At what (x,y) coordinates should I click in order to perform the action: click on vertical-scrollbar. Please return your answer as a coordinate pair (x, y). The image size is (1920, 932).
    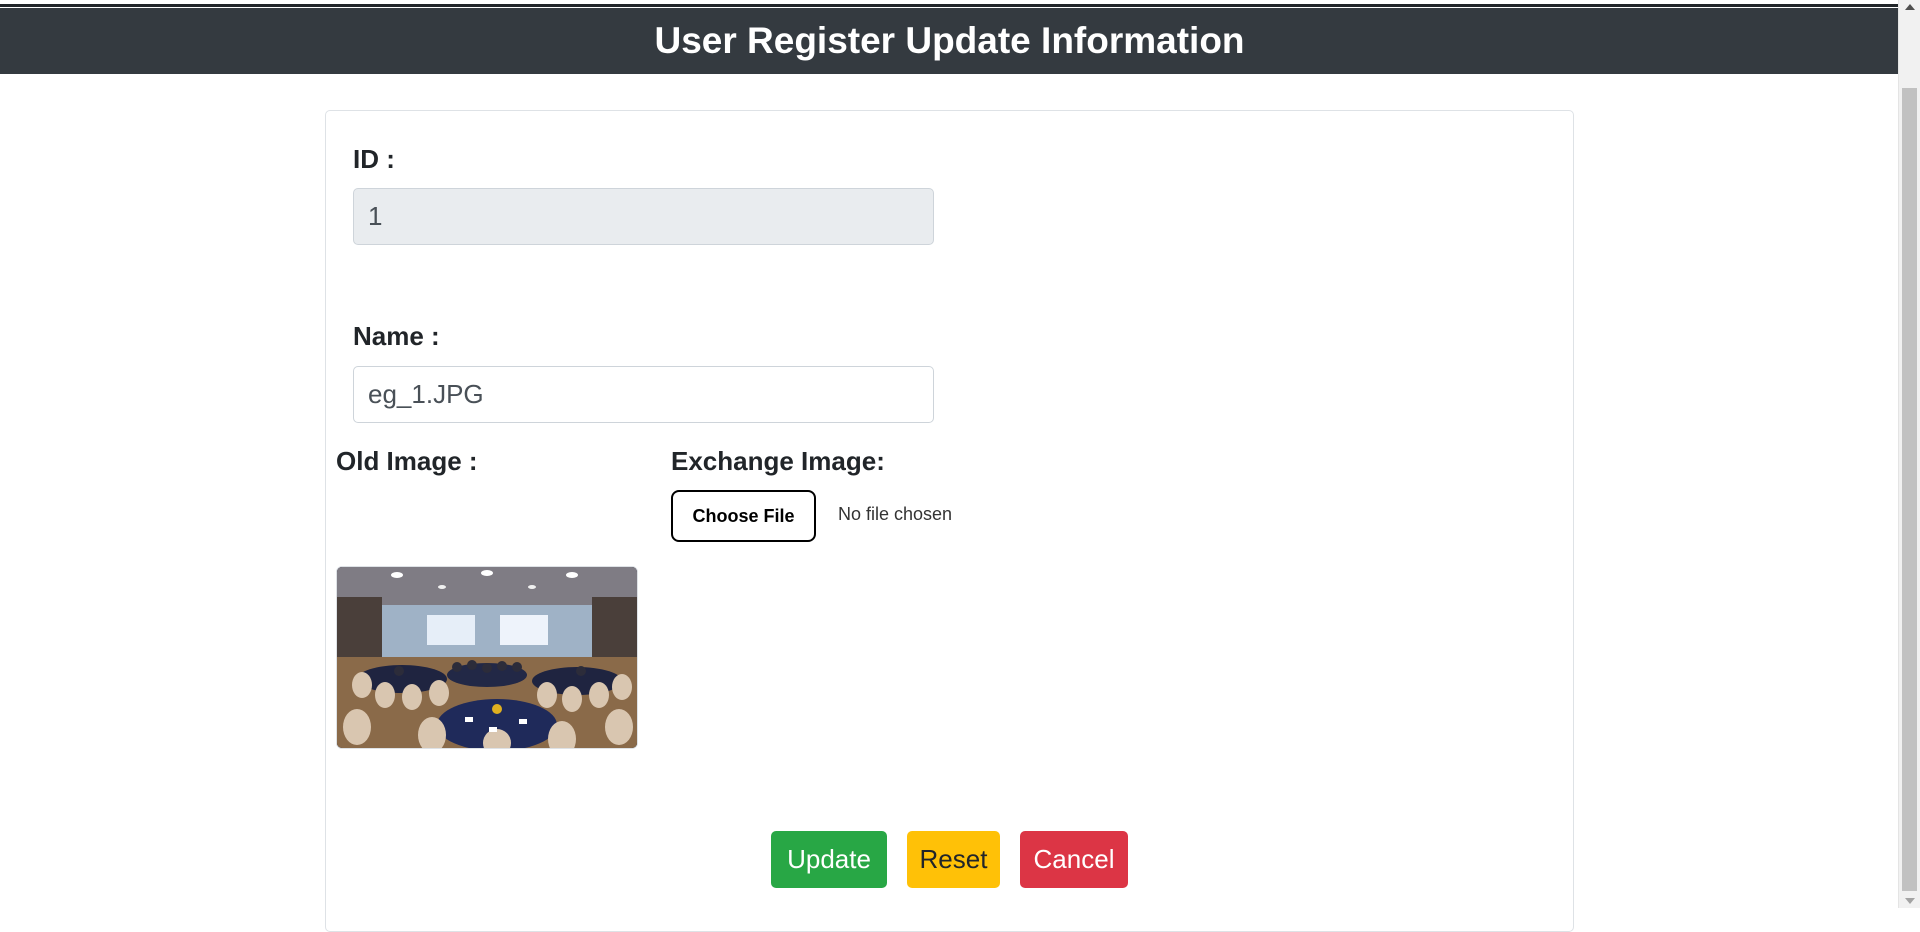
    Looking at the image, I should click on (1909, 454).